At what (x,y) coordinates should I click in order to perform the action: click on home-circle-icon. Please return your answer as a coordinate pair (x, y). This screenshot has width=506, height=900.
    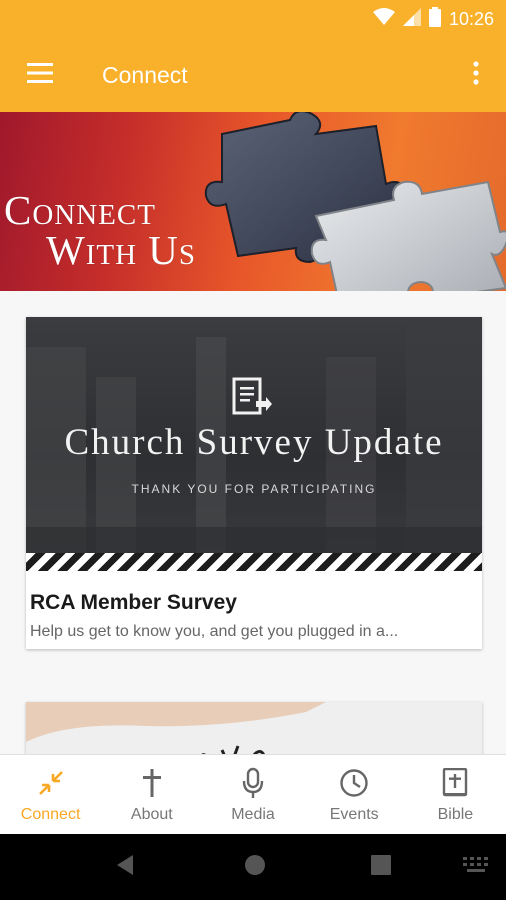
    Looking at the image, I should click on (255, 867).